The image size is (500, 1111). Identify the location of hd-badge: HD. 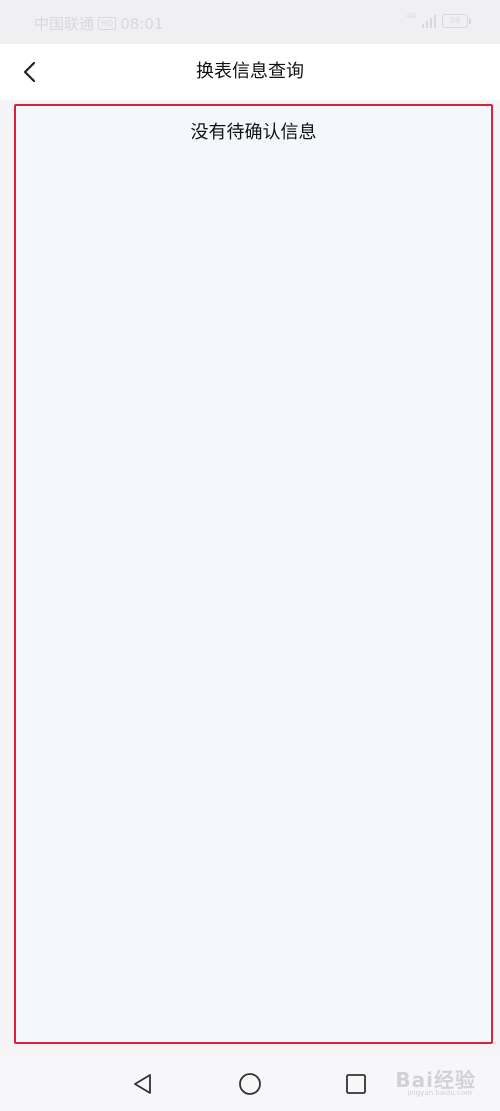
(107, 23).